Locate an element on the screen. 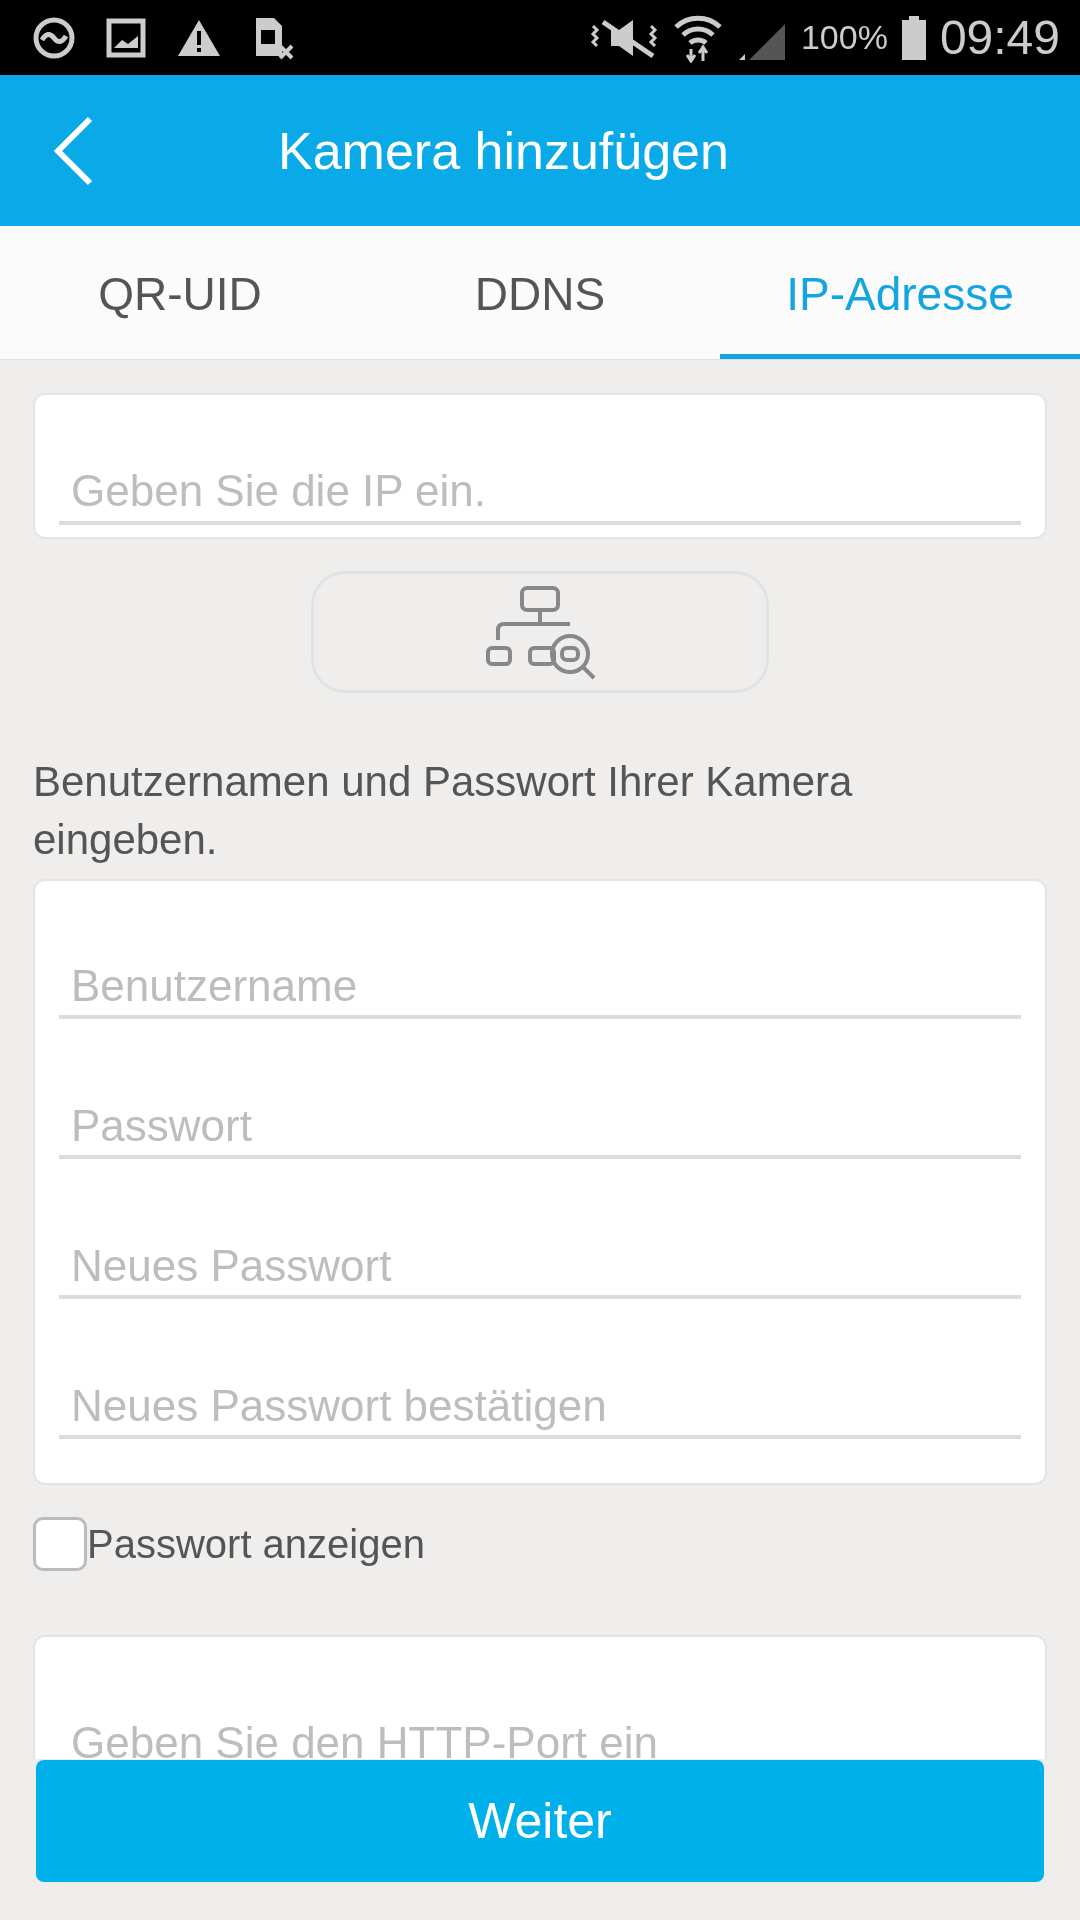 The image size is (1080, 1920). credential-input-field: Passwort is located at coordinates (540, 1130).